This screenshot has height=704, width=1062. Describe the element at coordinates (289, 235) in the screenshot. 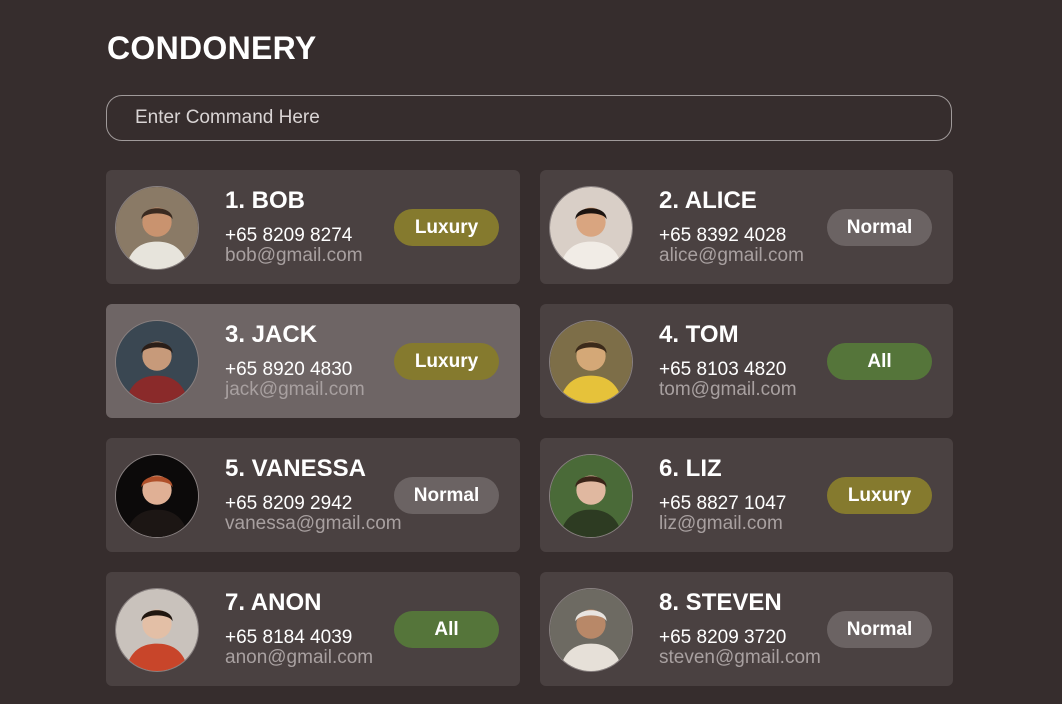

I see `contact-phone: +65 8209 8274` at that location.